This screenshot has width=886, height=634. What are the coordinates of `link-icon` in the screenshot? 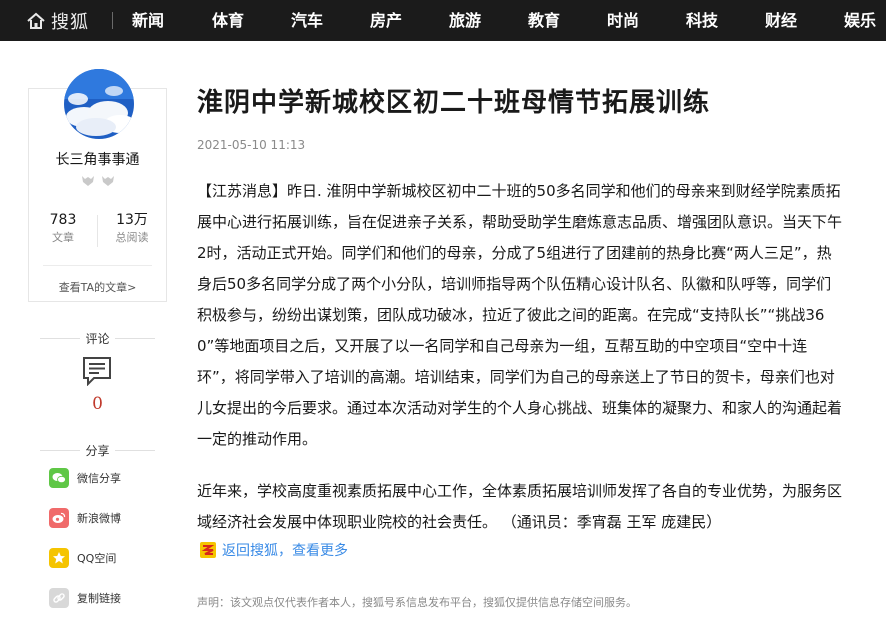 It's located at (59, 598).